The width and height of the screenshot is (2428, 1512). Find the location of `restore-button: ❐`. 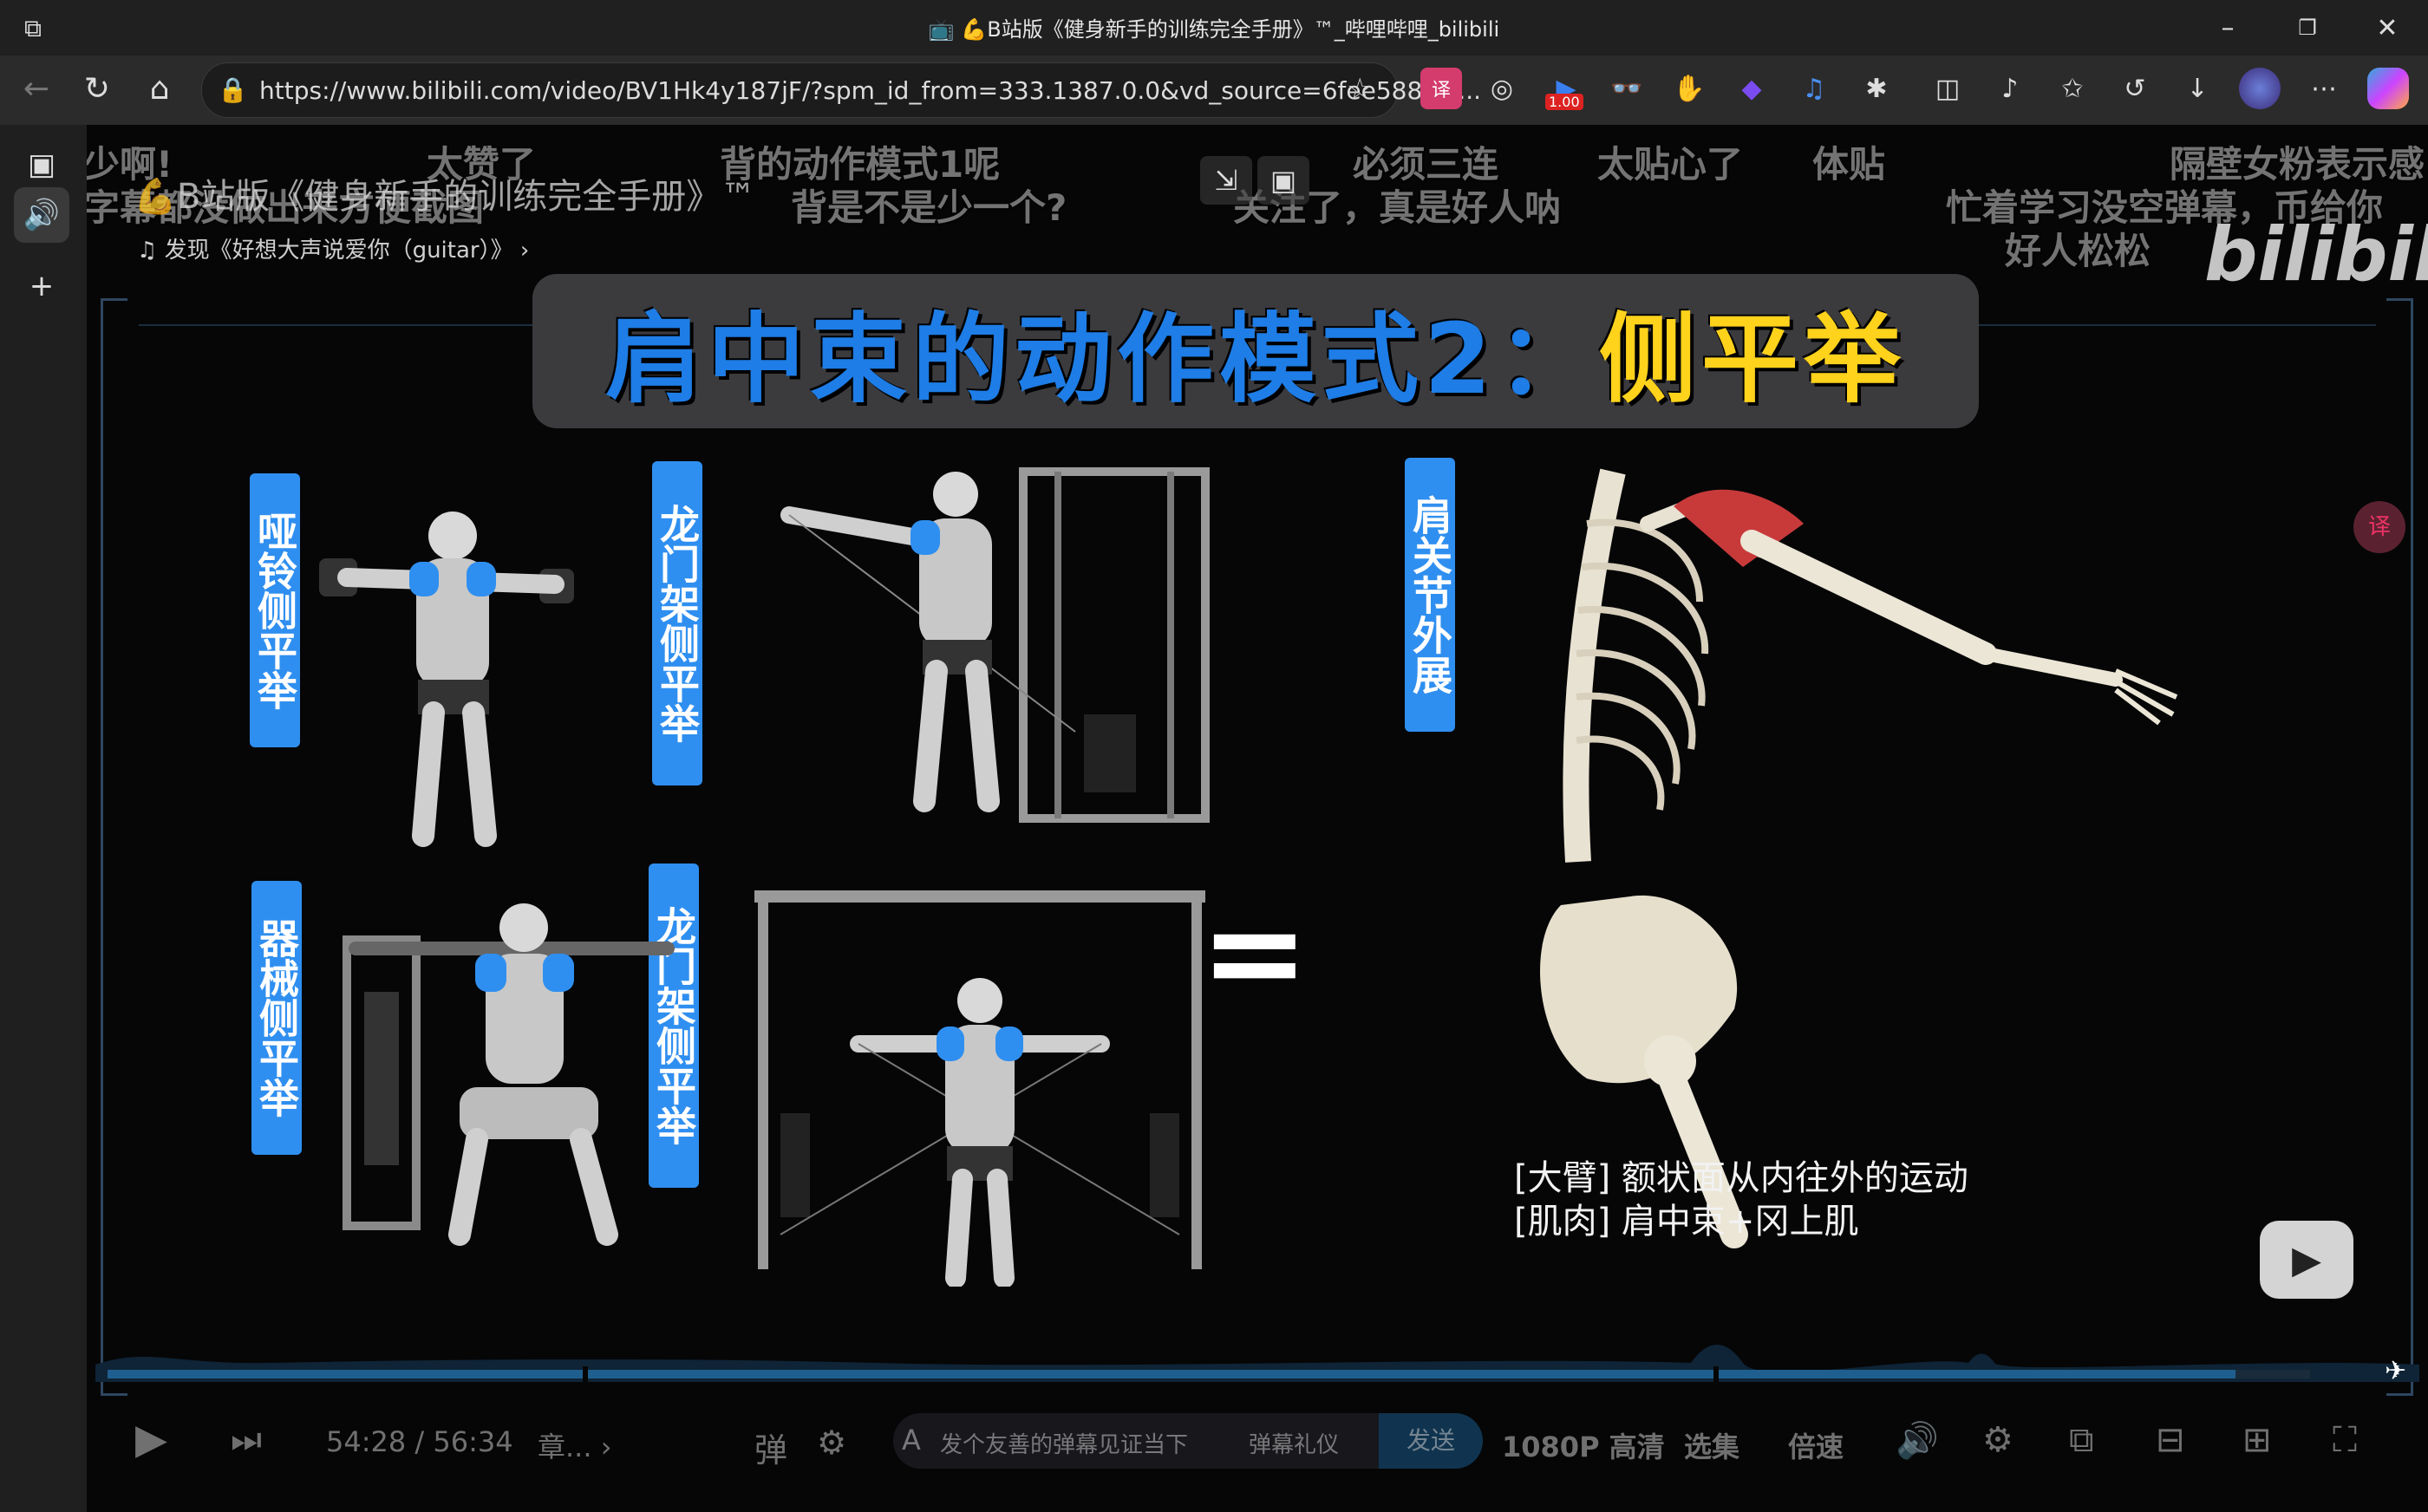

restore-button: ❐ is located at coordinates (2307, 28).